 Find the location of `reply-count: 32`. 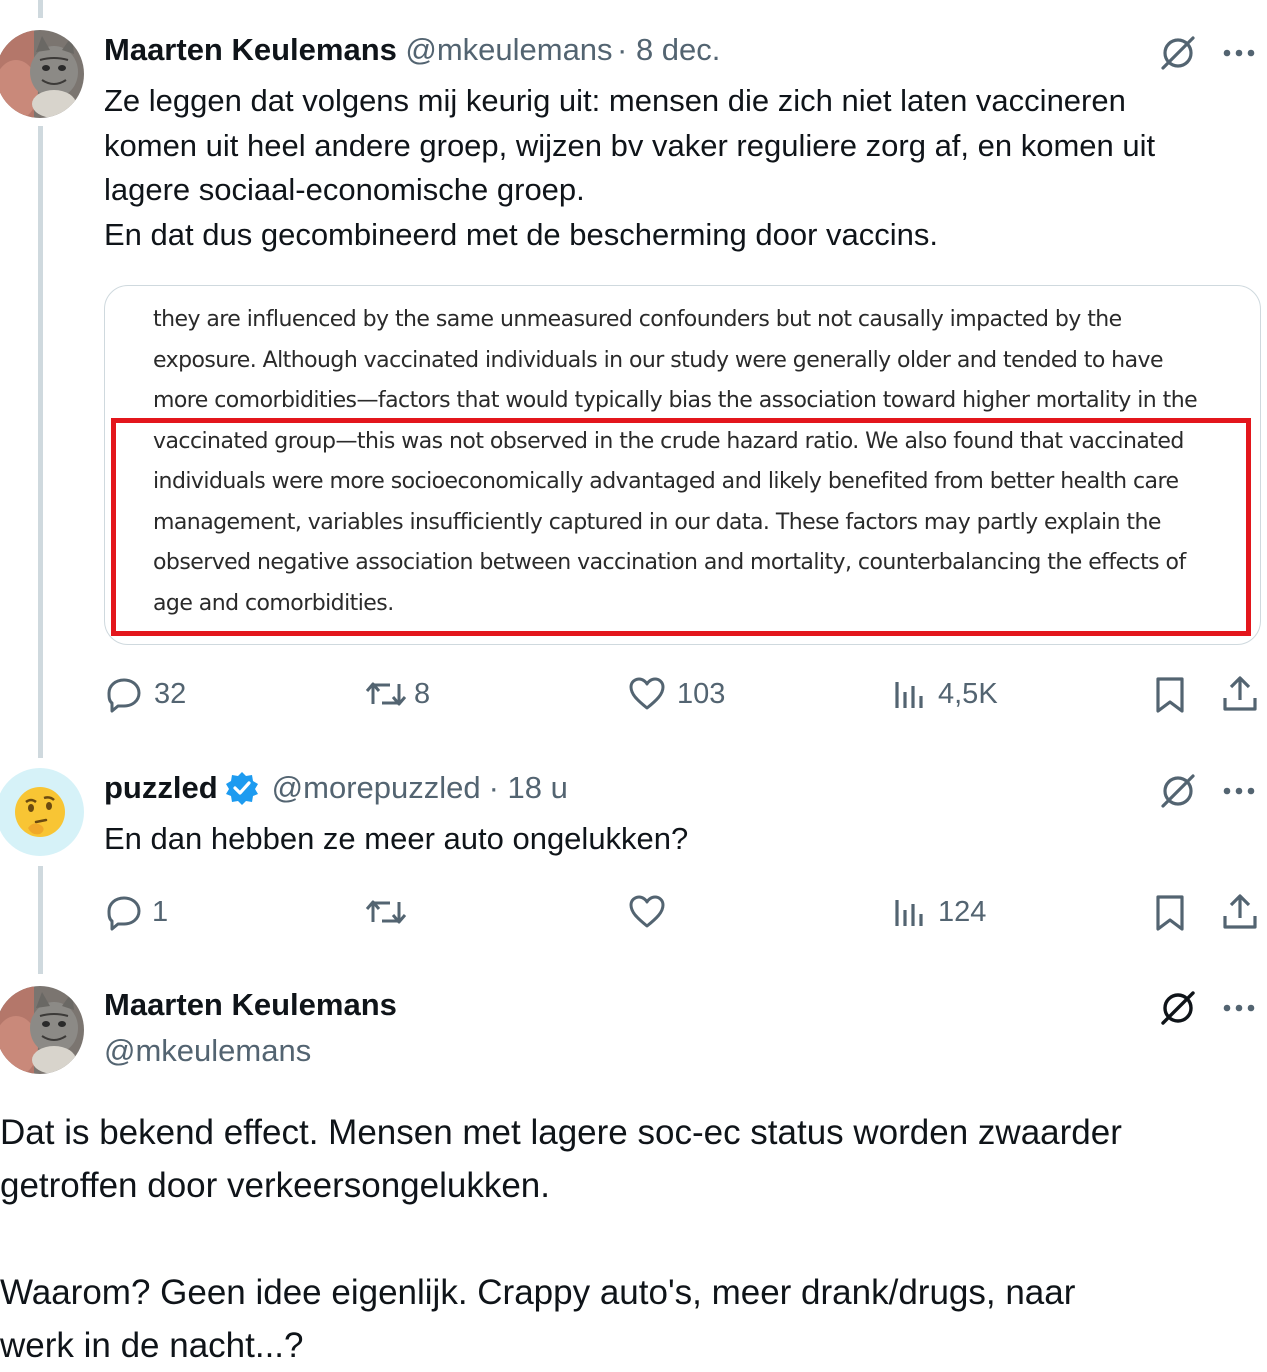

reply-count: 32 is located at coordinates (170, 693).